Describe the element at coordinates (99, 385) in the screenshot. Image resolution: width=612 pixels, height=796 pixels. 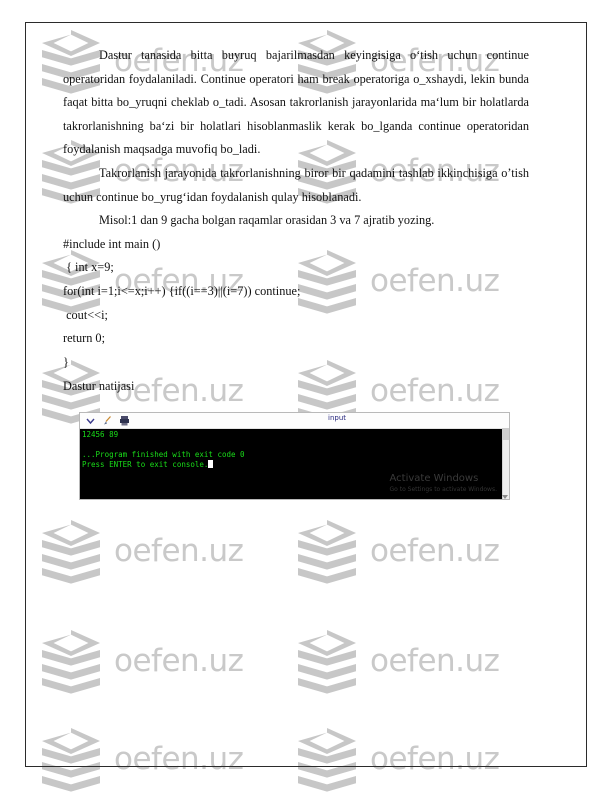
I see `result-label: Dastur natijasi` at that location.